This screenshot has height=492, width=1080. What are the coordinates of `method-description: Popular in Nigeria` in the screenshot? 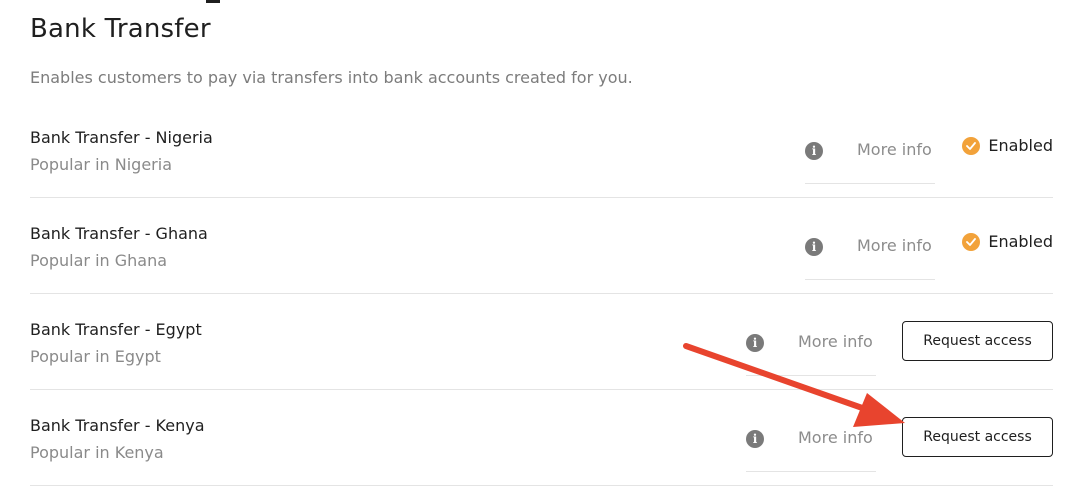 It's located at (101, 164).